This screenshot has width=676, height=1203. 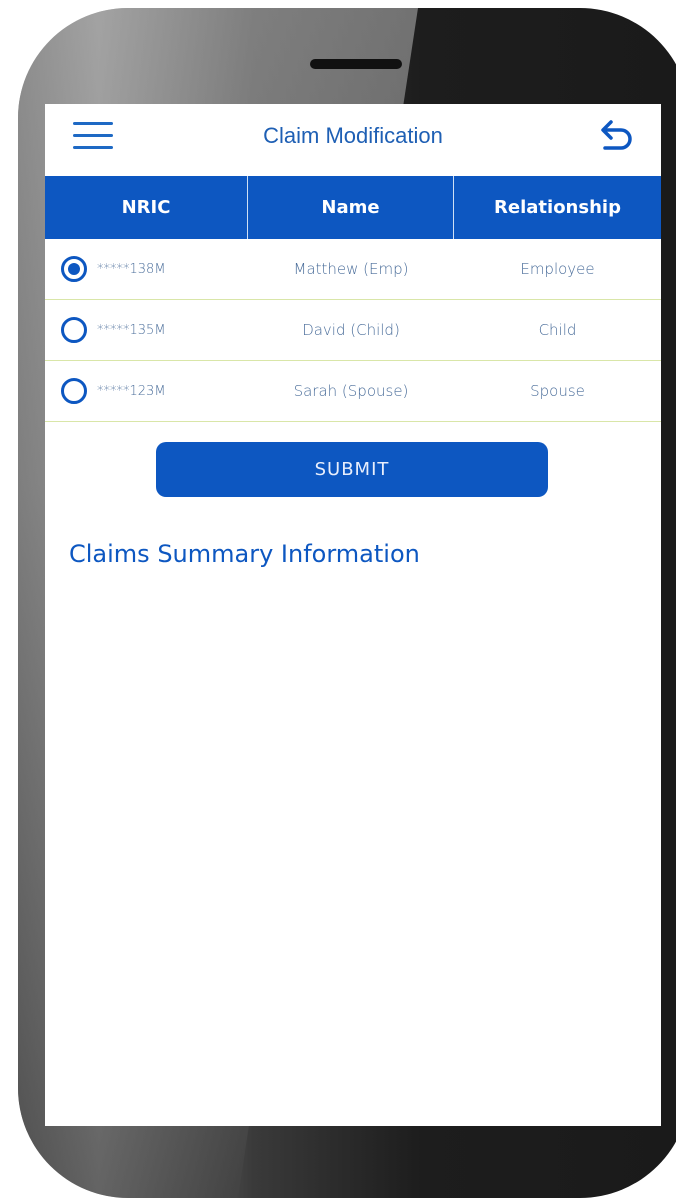 I want to click on relationship-cell: Child, so click(x=557, y=330).